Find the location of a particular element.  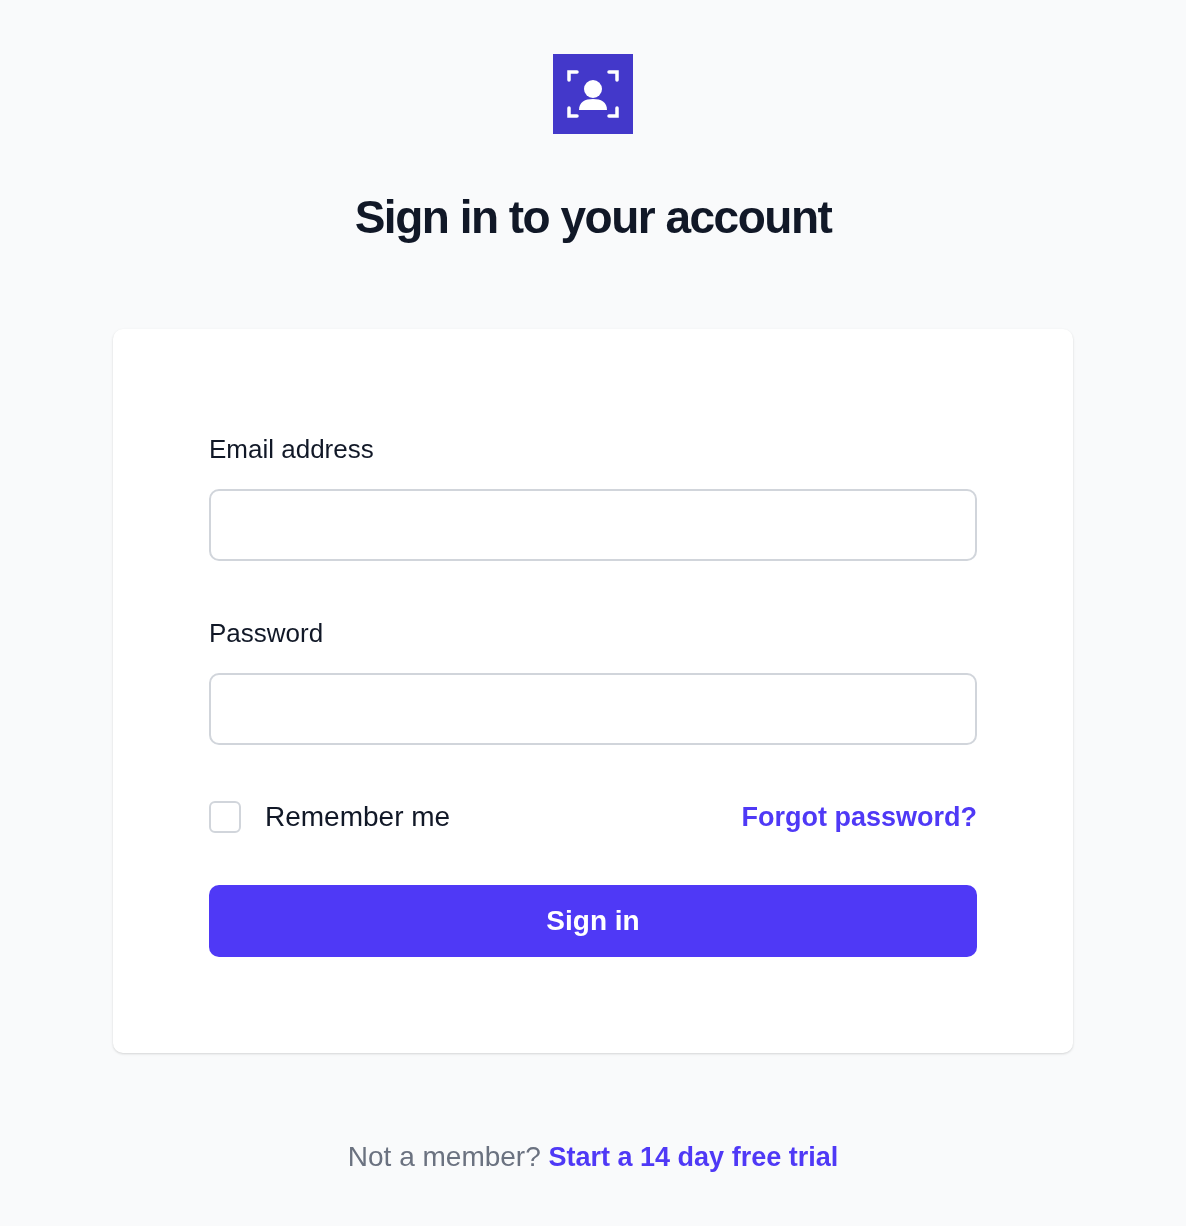

signup-prompt: Not a member? Start a 14 day free trial is located at coordinates (593, 1157).